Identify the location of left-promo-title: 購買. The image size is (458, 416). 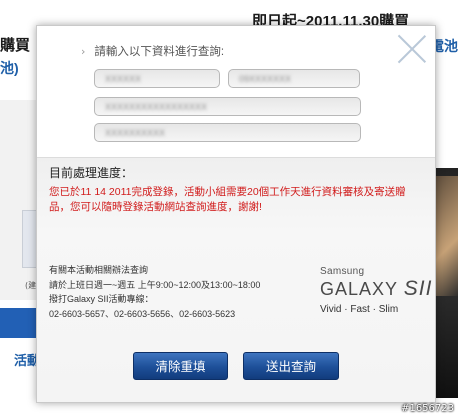
(15, 45).